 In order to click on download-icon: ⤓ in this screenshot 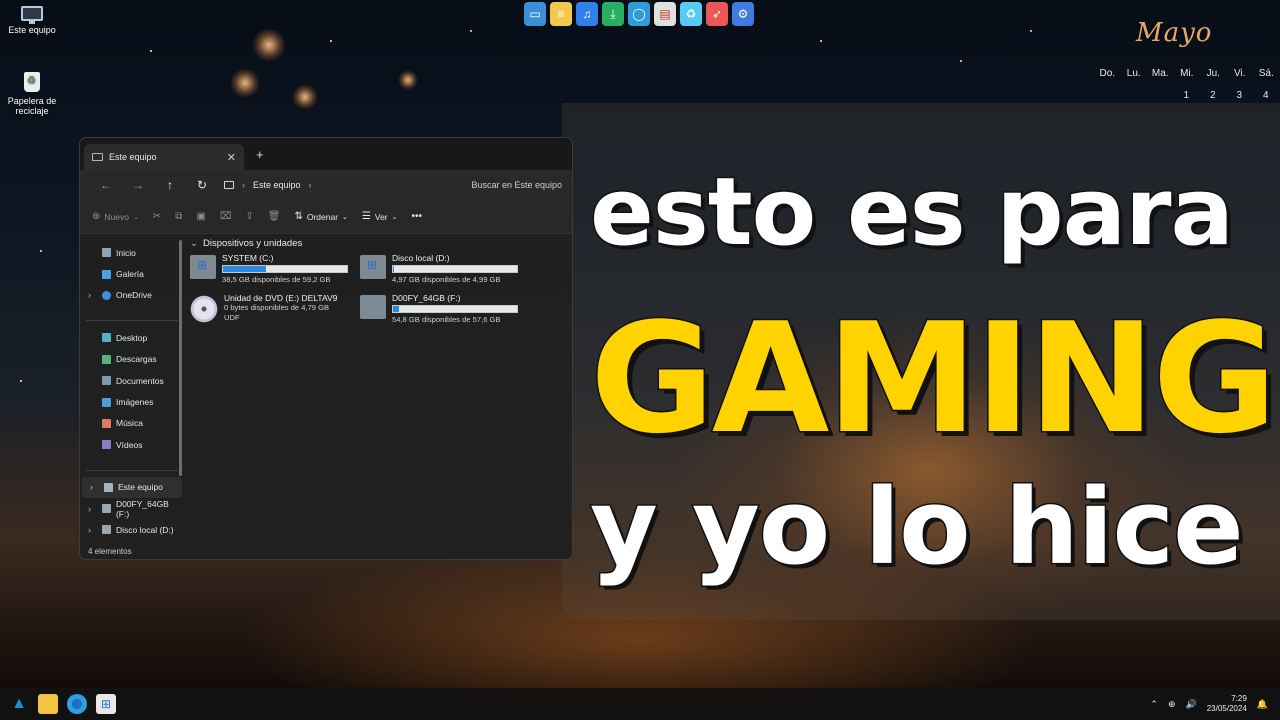, I will do `click(613, 14)`.